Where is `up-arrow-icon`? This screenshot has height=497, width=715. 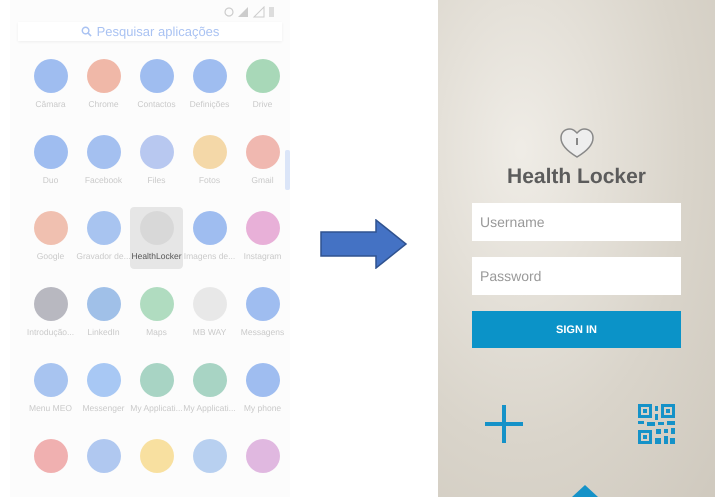 up-arrow-icon is located at coordinates (585, 491).